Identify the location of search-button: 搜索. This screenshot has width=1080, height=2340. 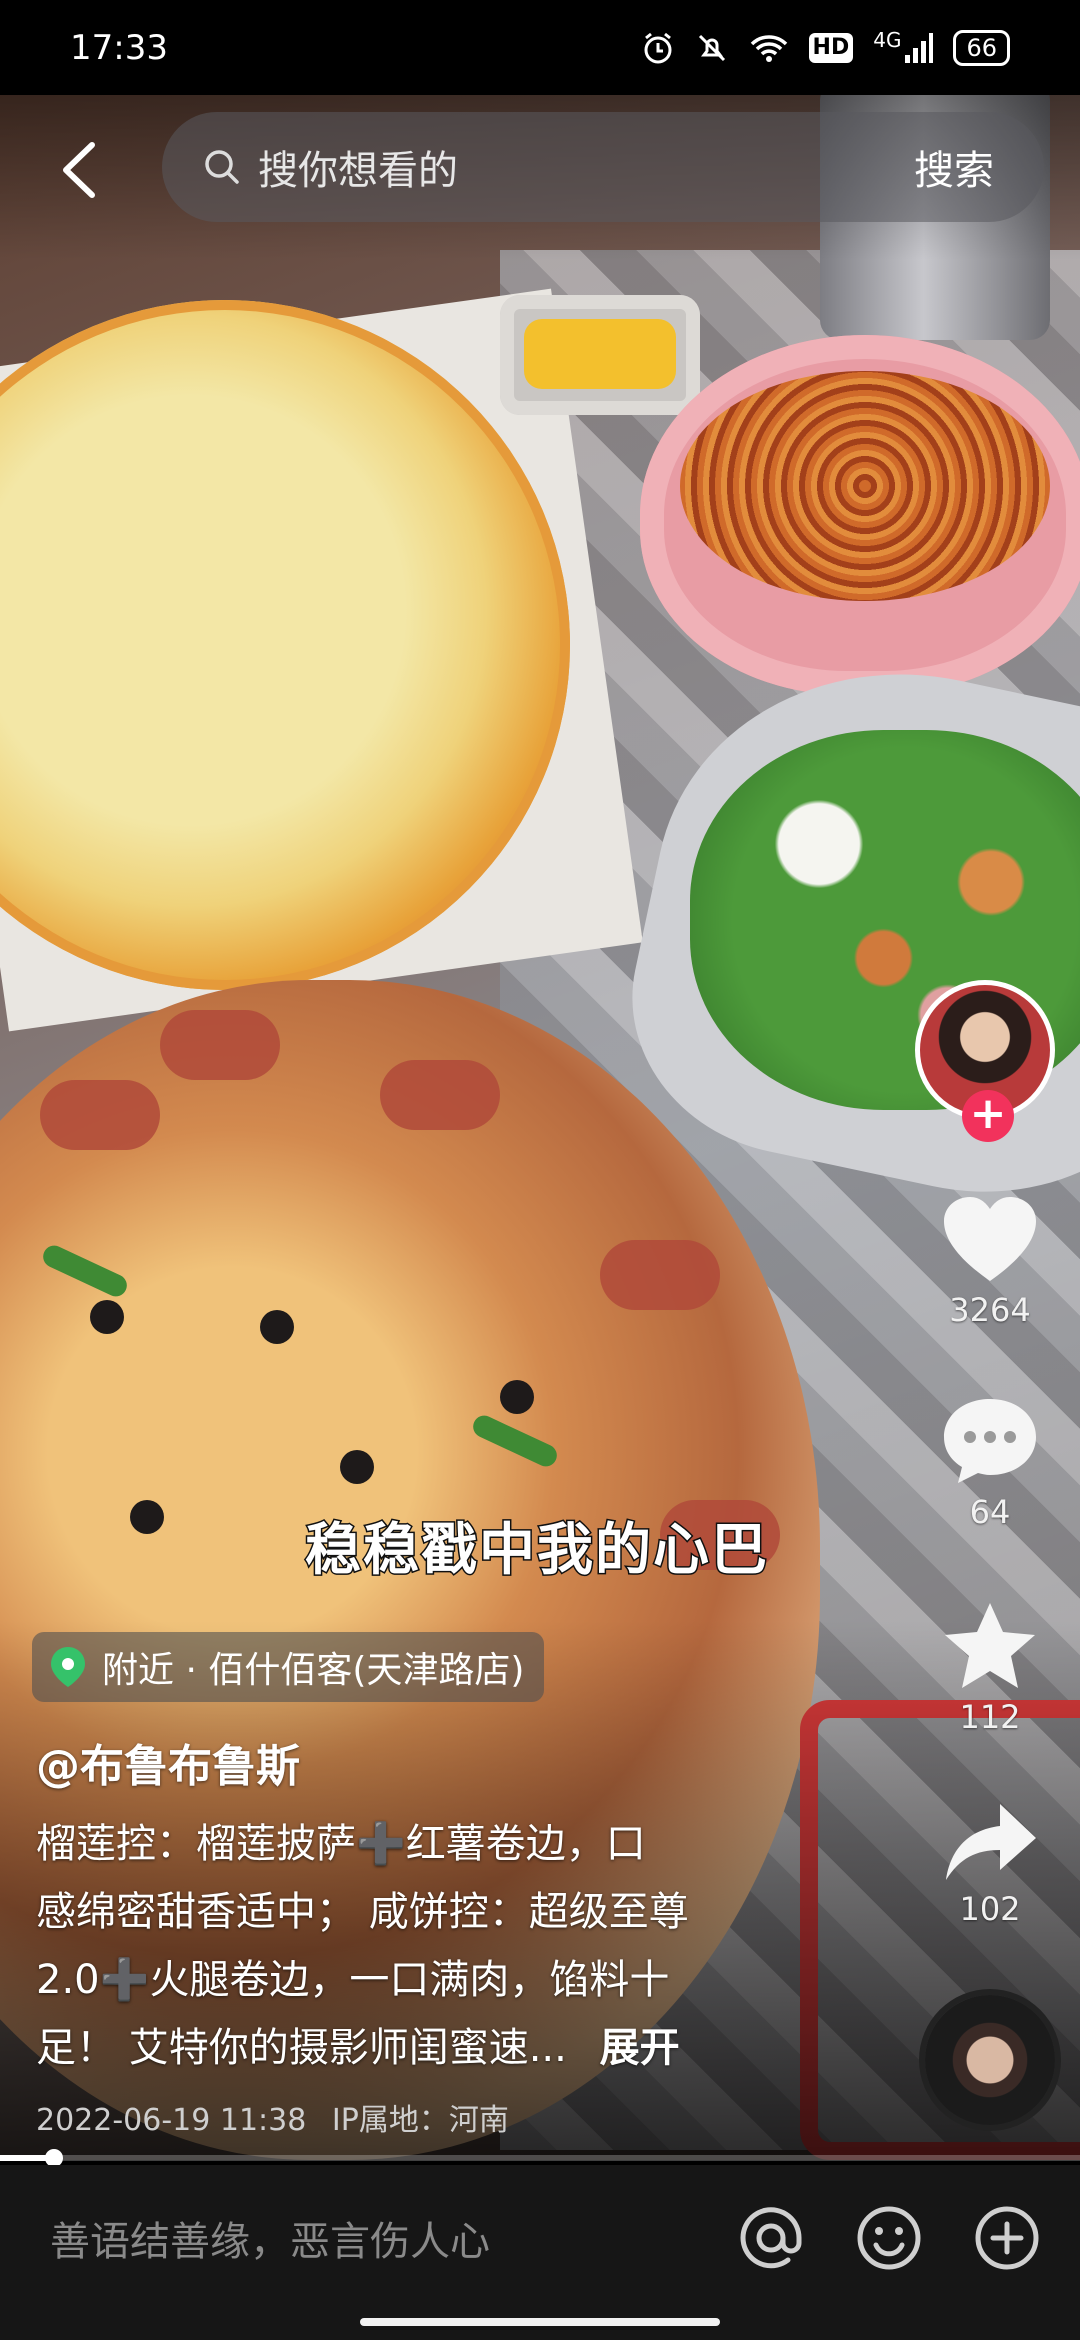
(979, 167).